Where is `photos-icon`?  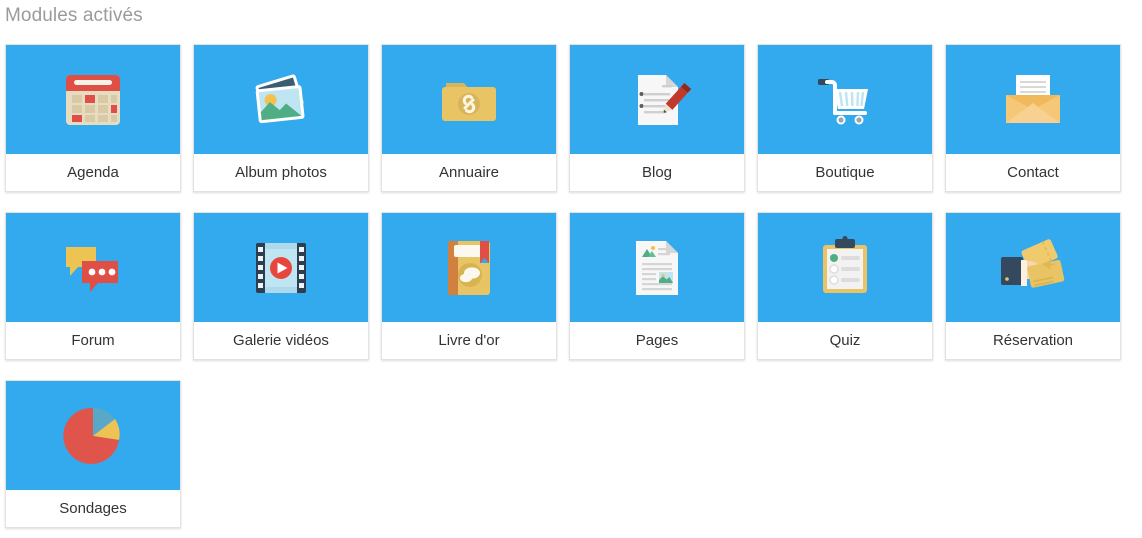 photos-icon is located at coordinates (281, 100).